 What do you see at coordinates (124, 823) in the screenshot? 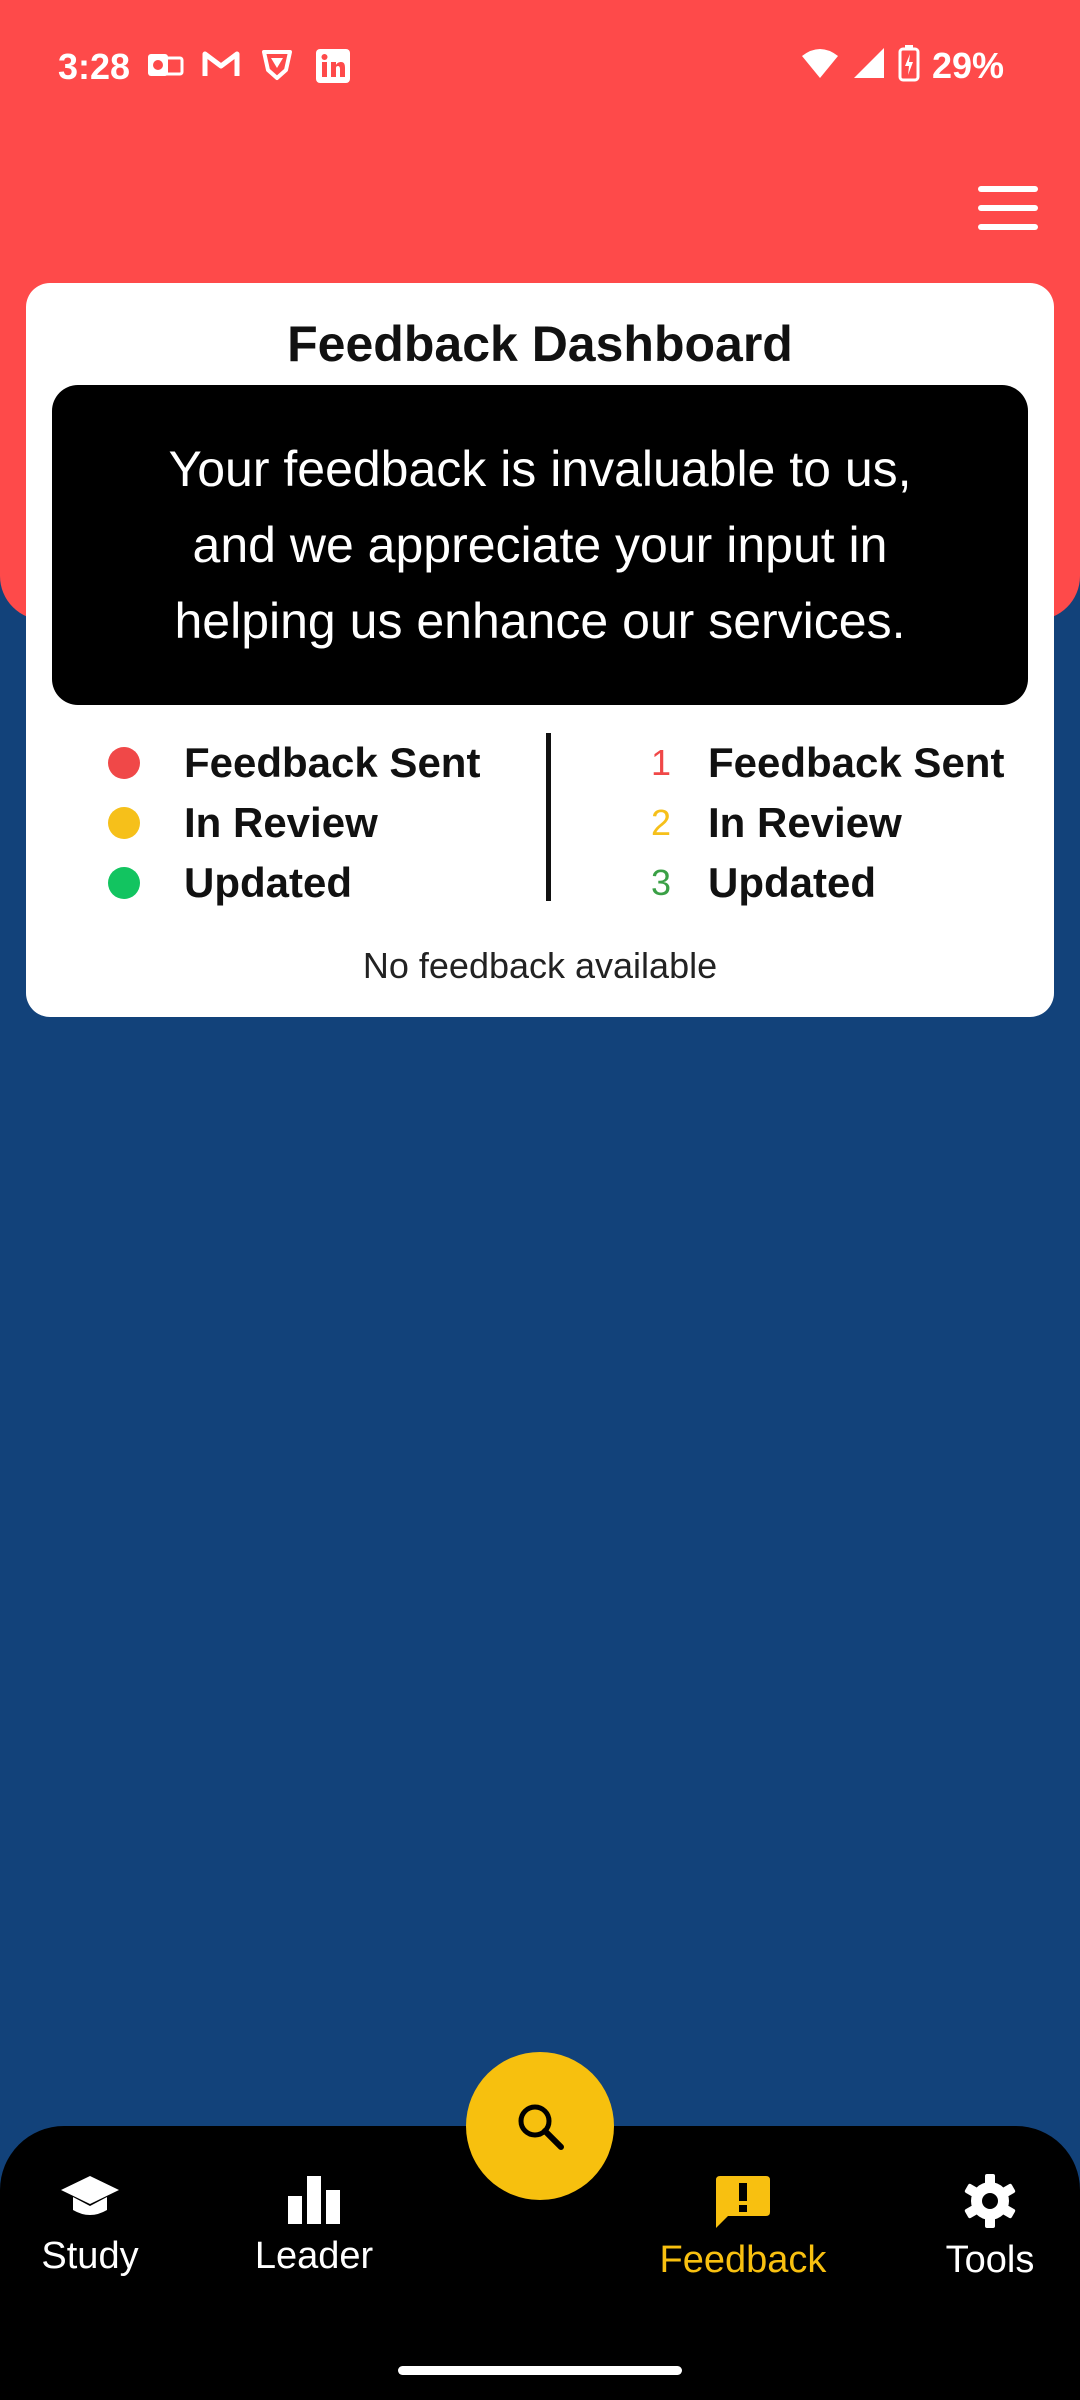
I see `status-dot-yellow` at bounding box center [124, 823].